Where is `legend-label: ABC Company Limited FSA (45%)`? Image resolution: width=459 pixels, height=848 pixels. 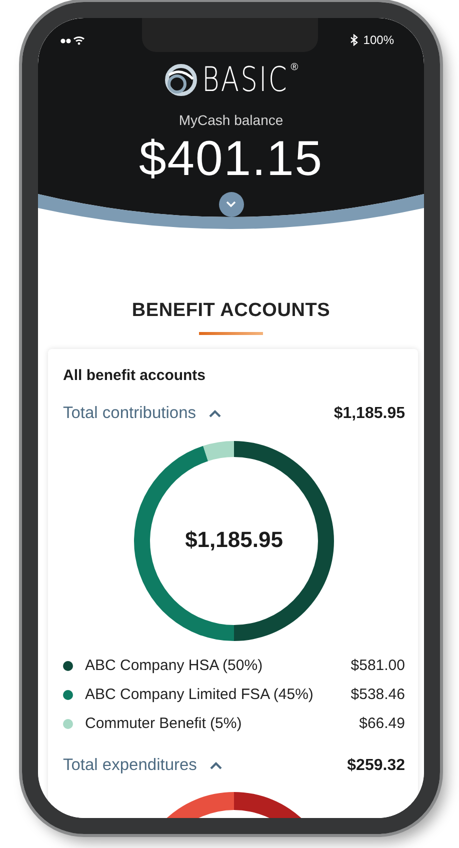 legend-label: ABC Company Limited FSA (45%) is located at coordinates (199, 694).